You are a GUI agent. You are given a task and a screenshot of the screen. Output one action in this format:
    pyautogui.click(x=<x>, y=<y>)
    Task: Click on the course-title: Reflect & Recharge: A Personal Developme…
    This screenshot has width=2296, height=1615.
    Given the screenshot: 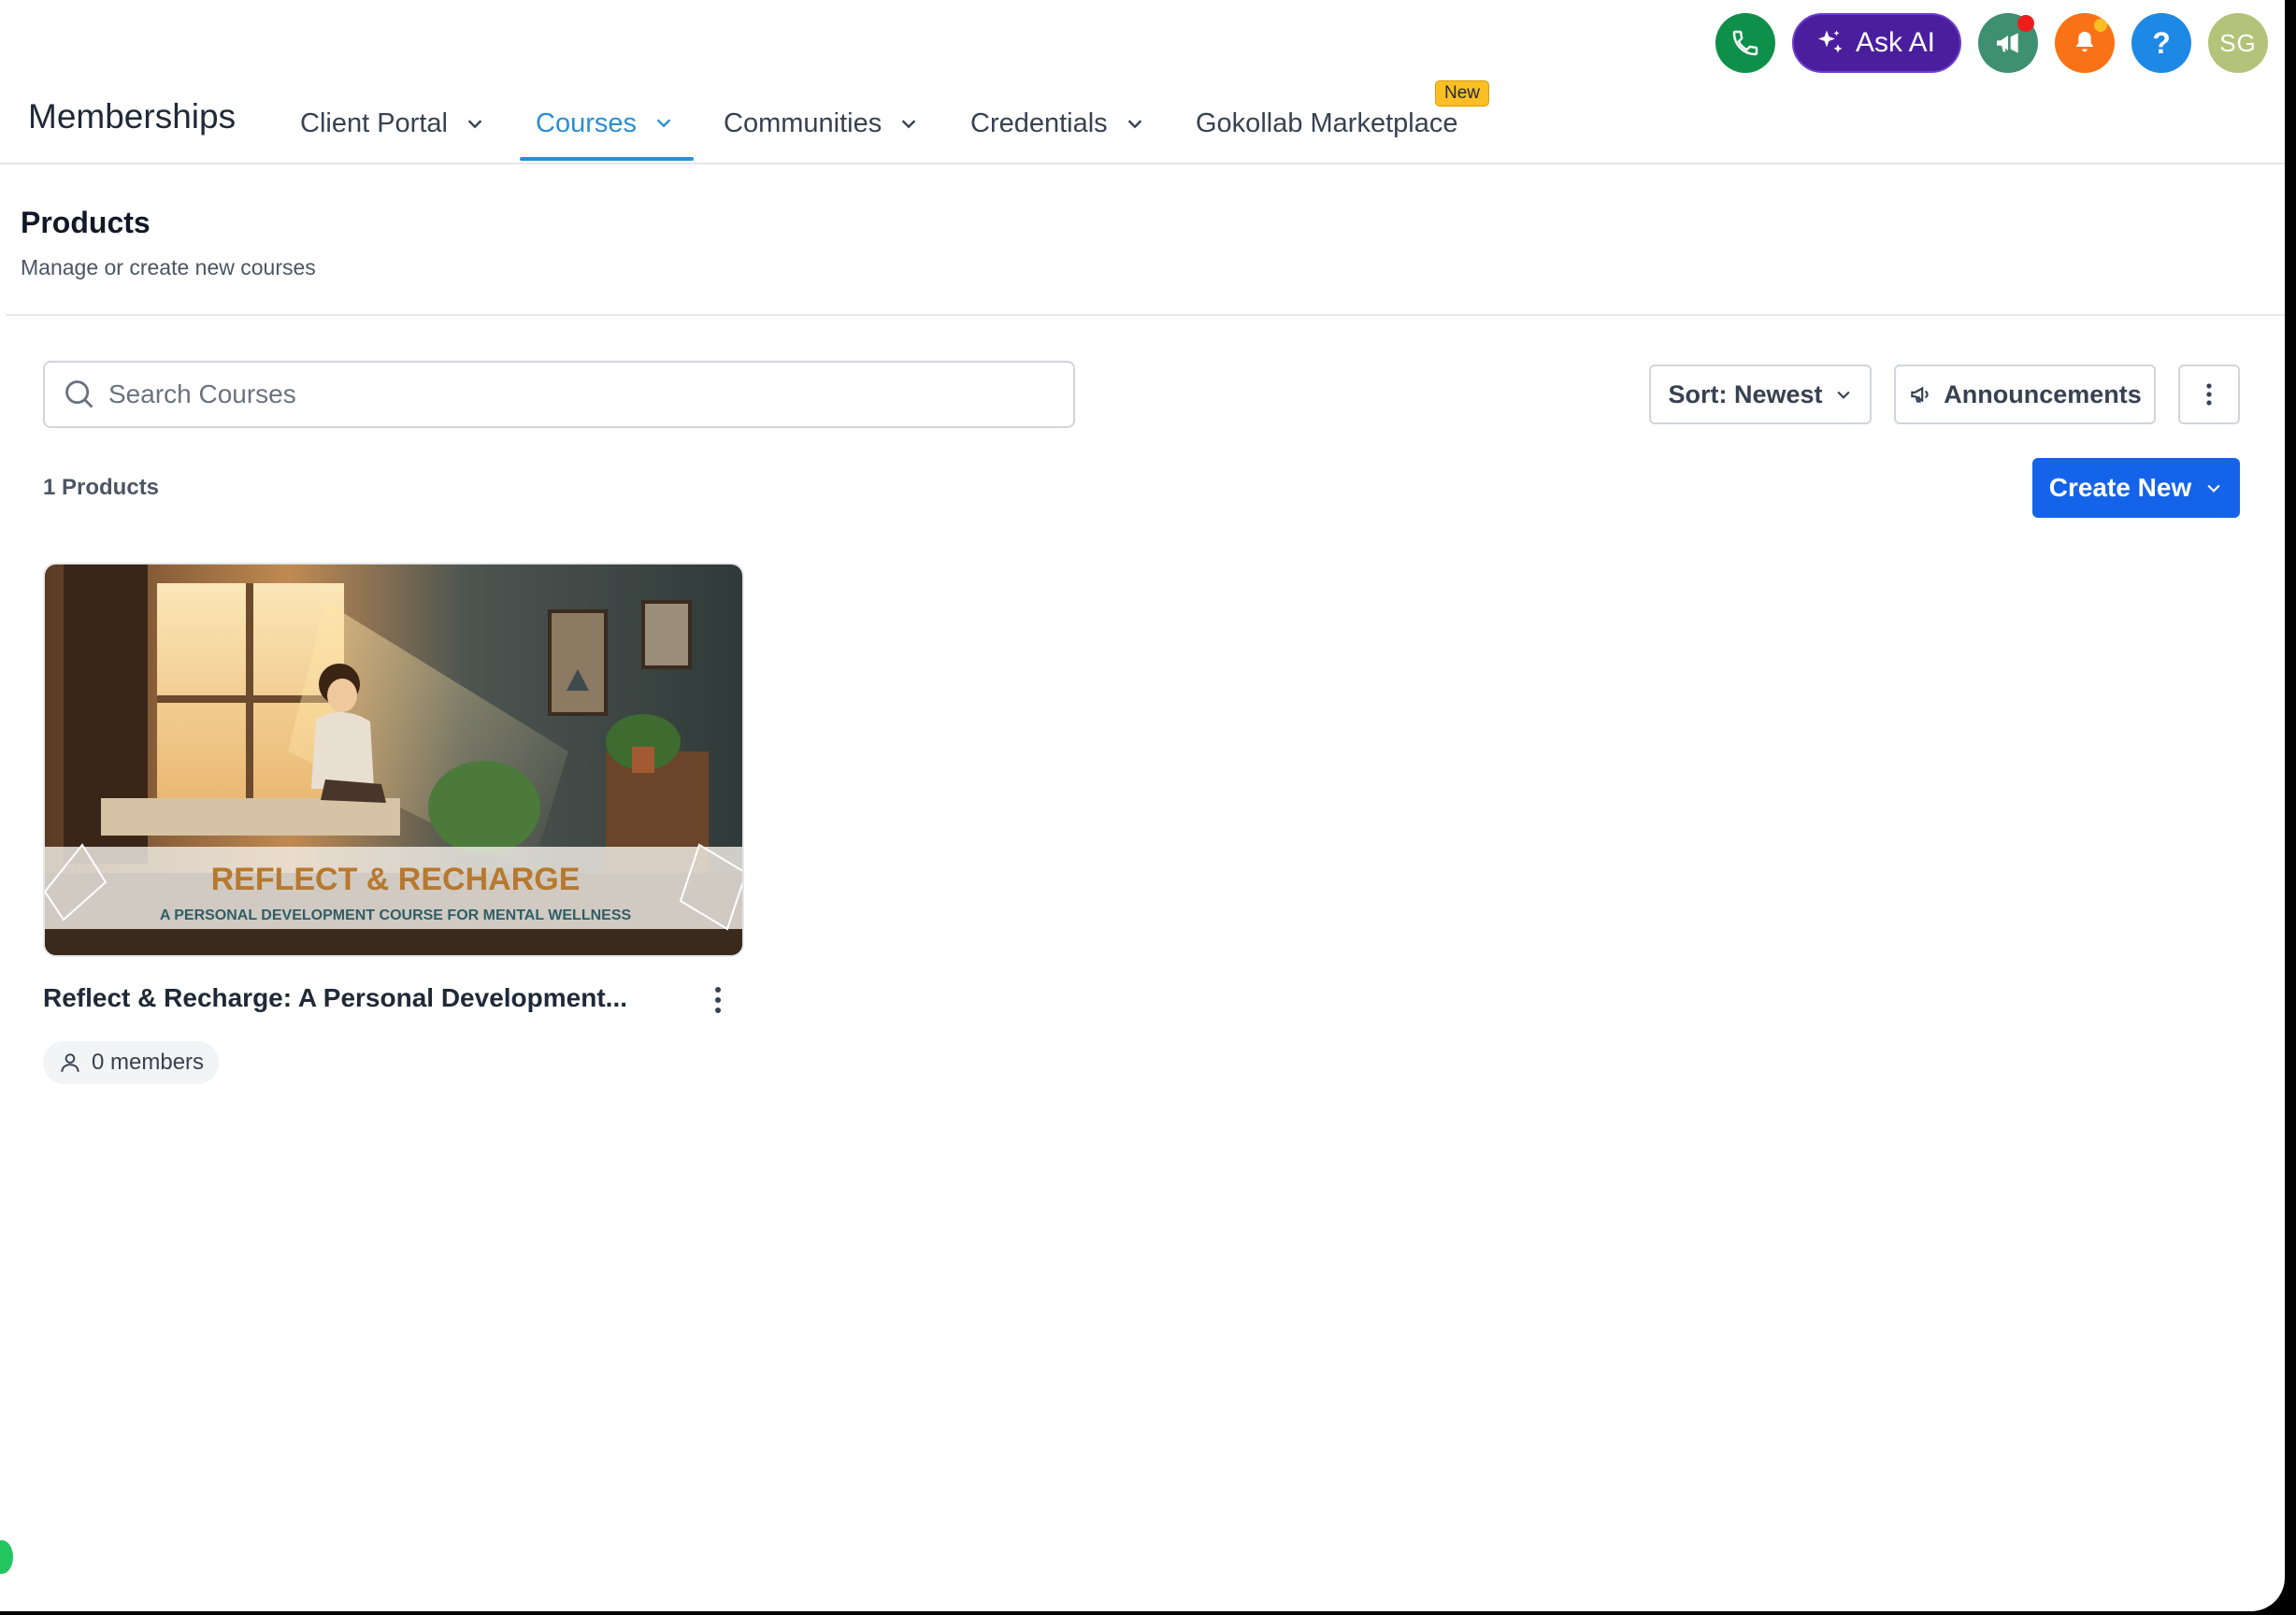 What is the action you would take?
    pyautogui.click(x=335, y=998)
    